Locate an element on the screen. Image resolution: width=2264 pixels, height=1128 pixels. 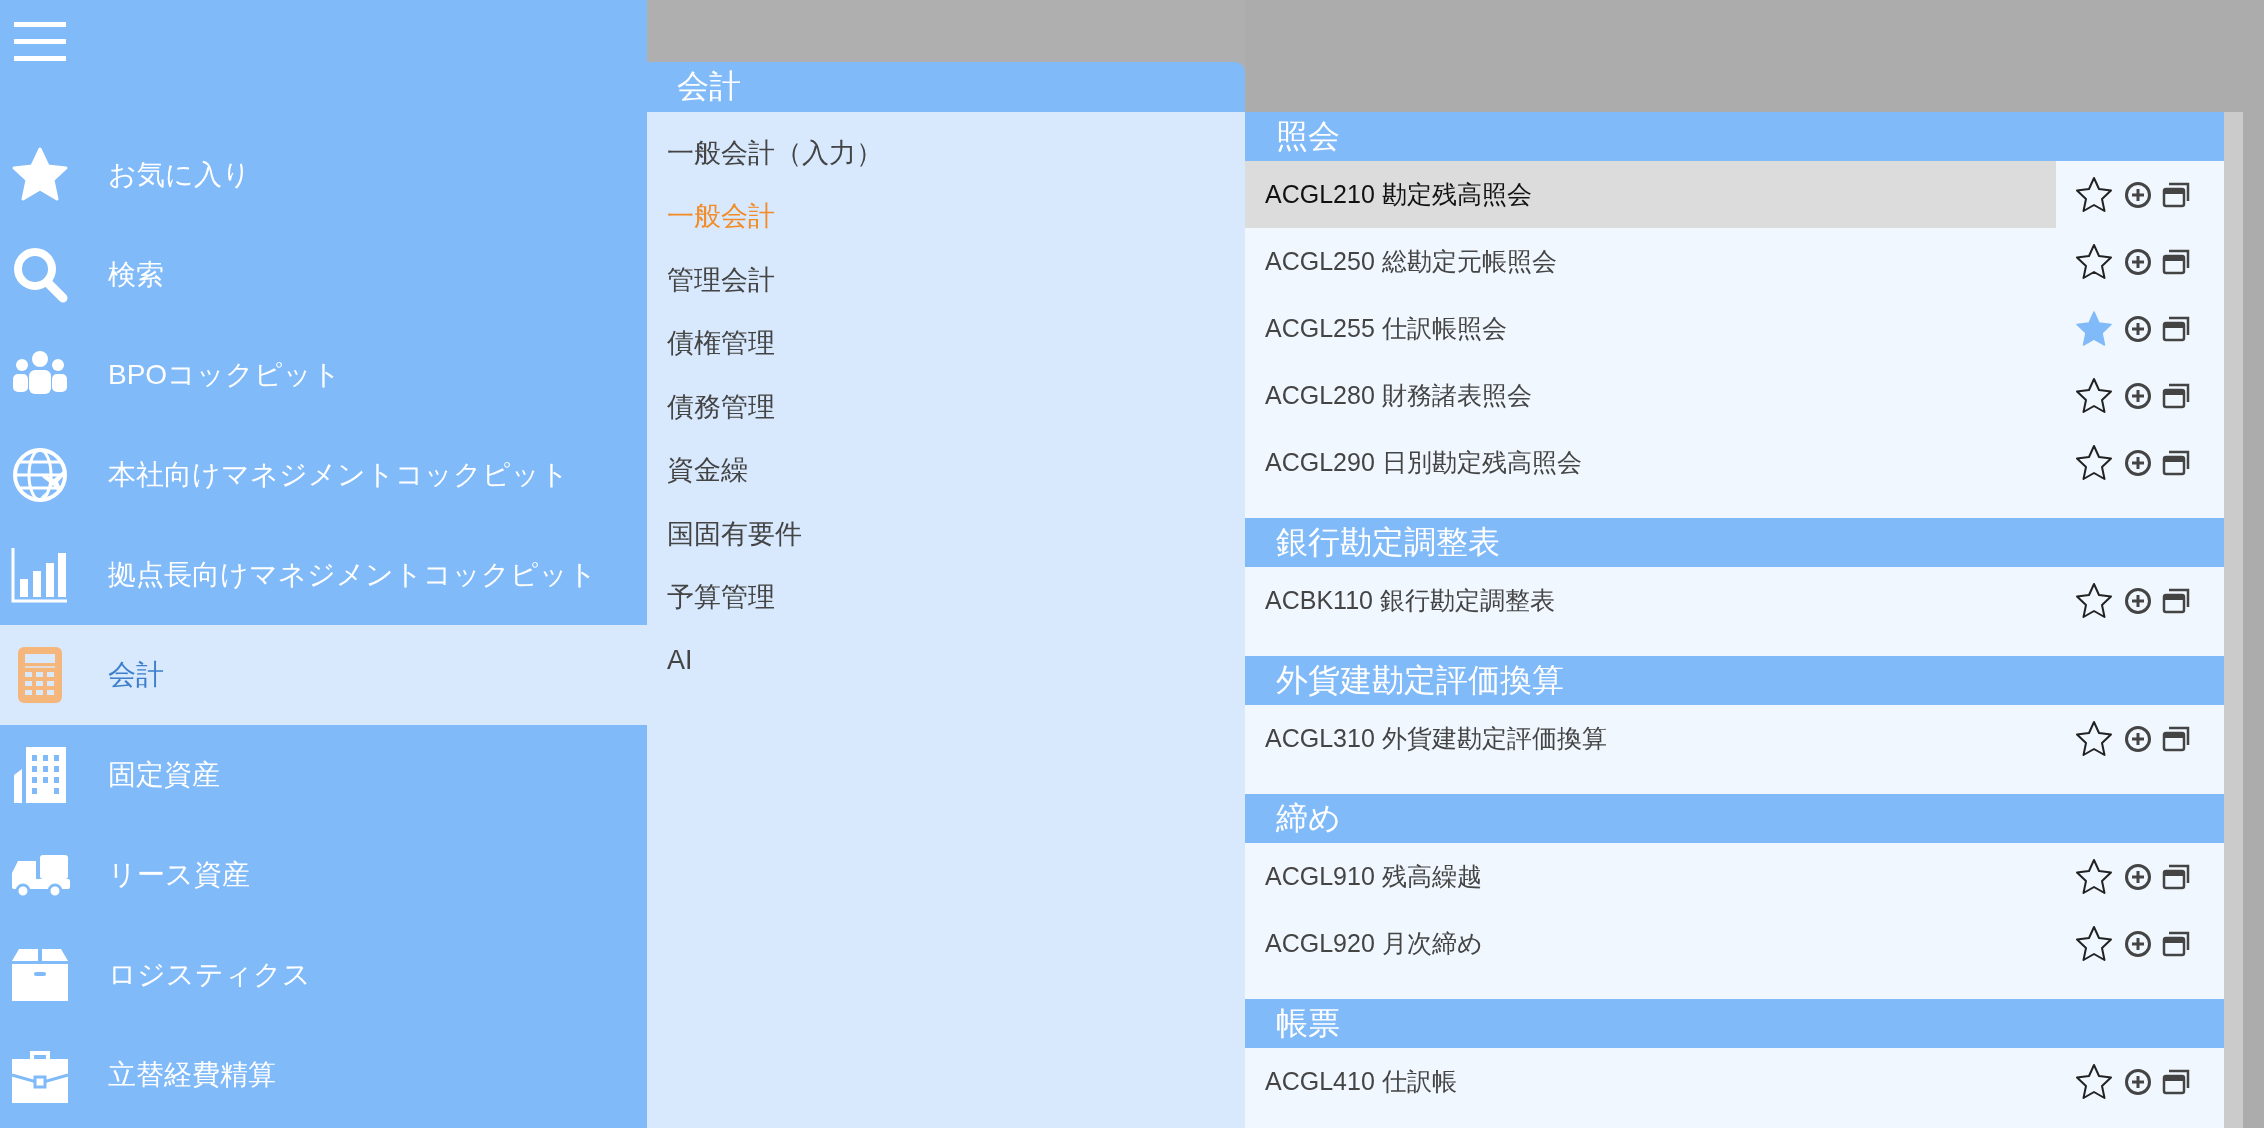
section-header: 銀行勘定調整表 is located at coordinates (1734, 542).